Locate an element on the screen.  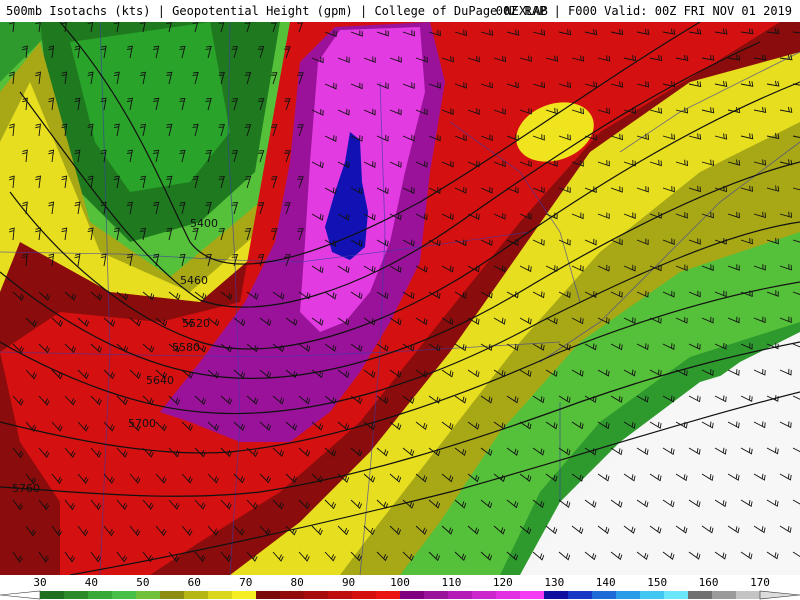
colorbar-swatches is located at coordinates (400, 595).